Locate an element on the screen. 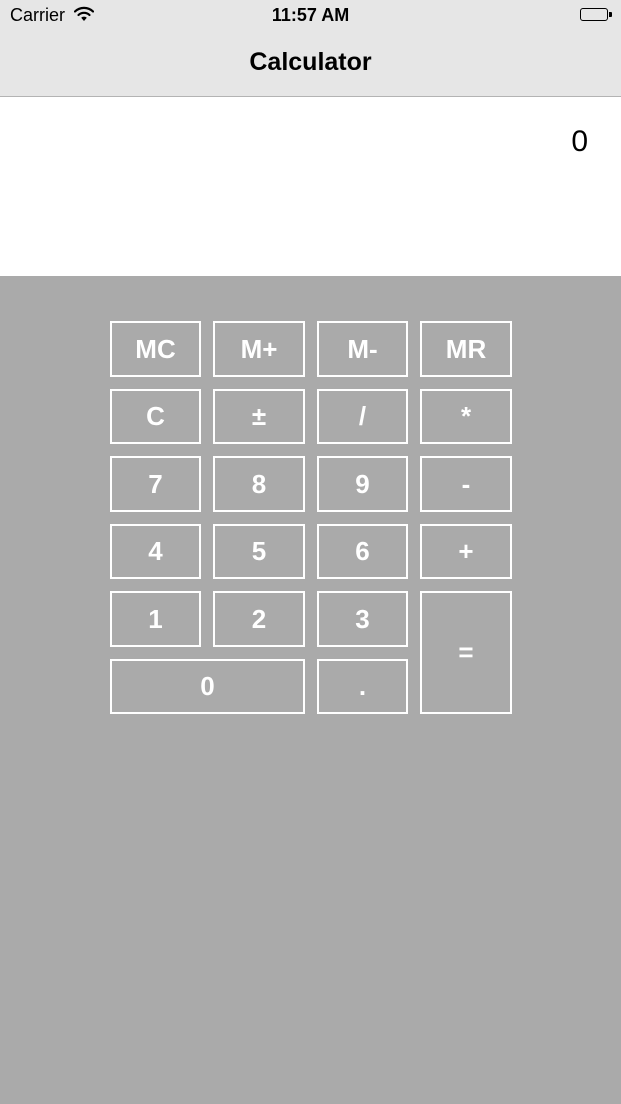 The width and height of the screenshot is (621, 1104). page-title: Calculator is located at coordinates (310, 62).